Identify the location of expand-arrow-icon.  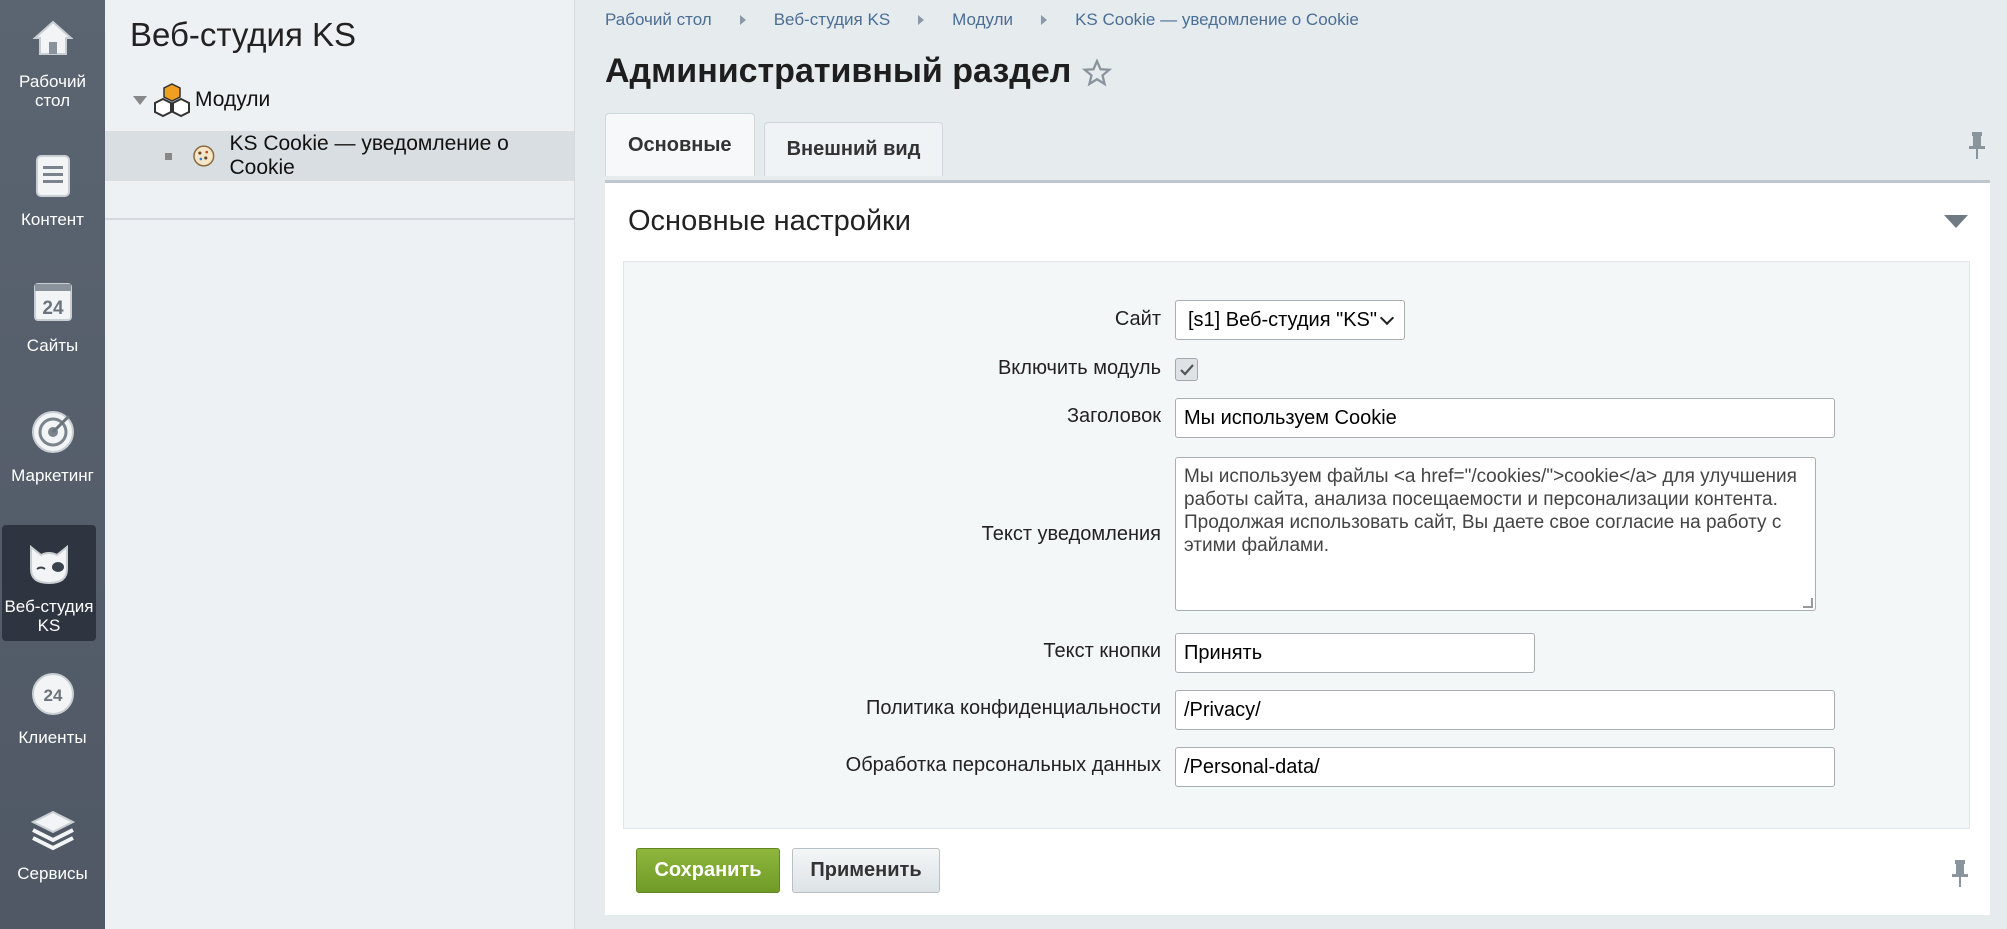
(140, 100).